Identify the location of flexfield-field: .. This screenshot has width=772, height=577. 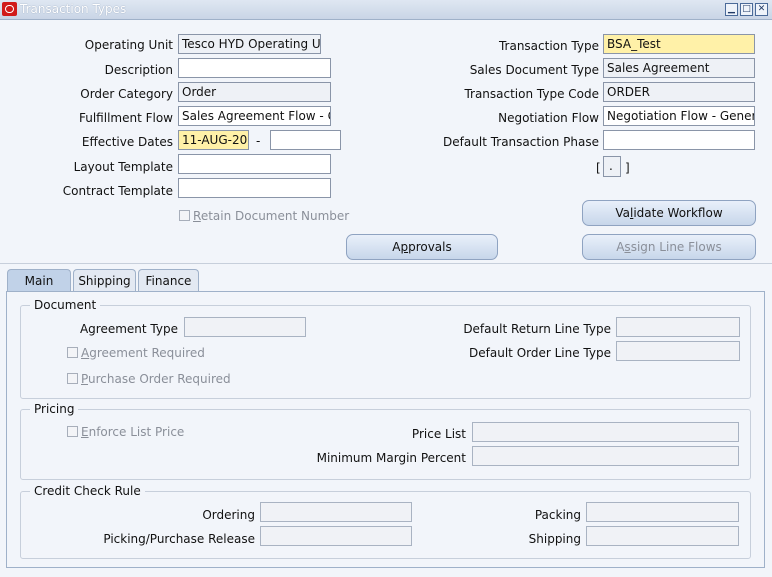
(612, 166).